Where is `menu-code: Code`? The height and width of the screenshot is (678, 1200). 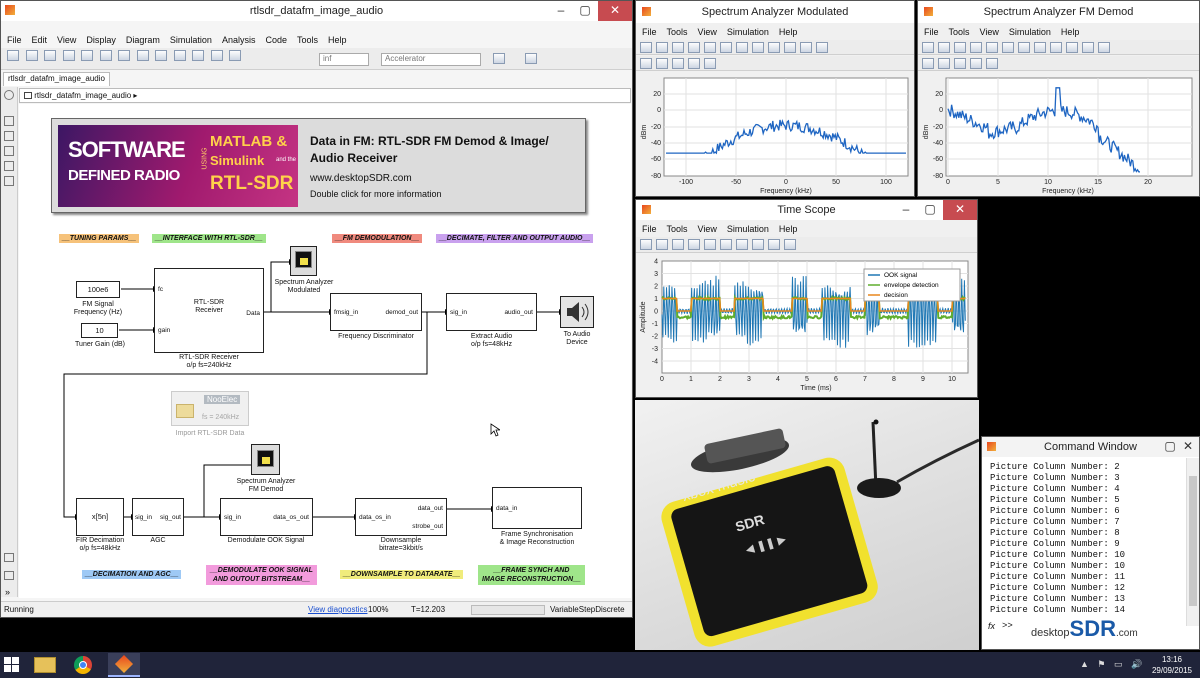 menu-code: Code is located at coordinates (276, 40).